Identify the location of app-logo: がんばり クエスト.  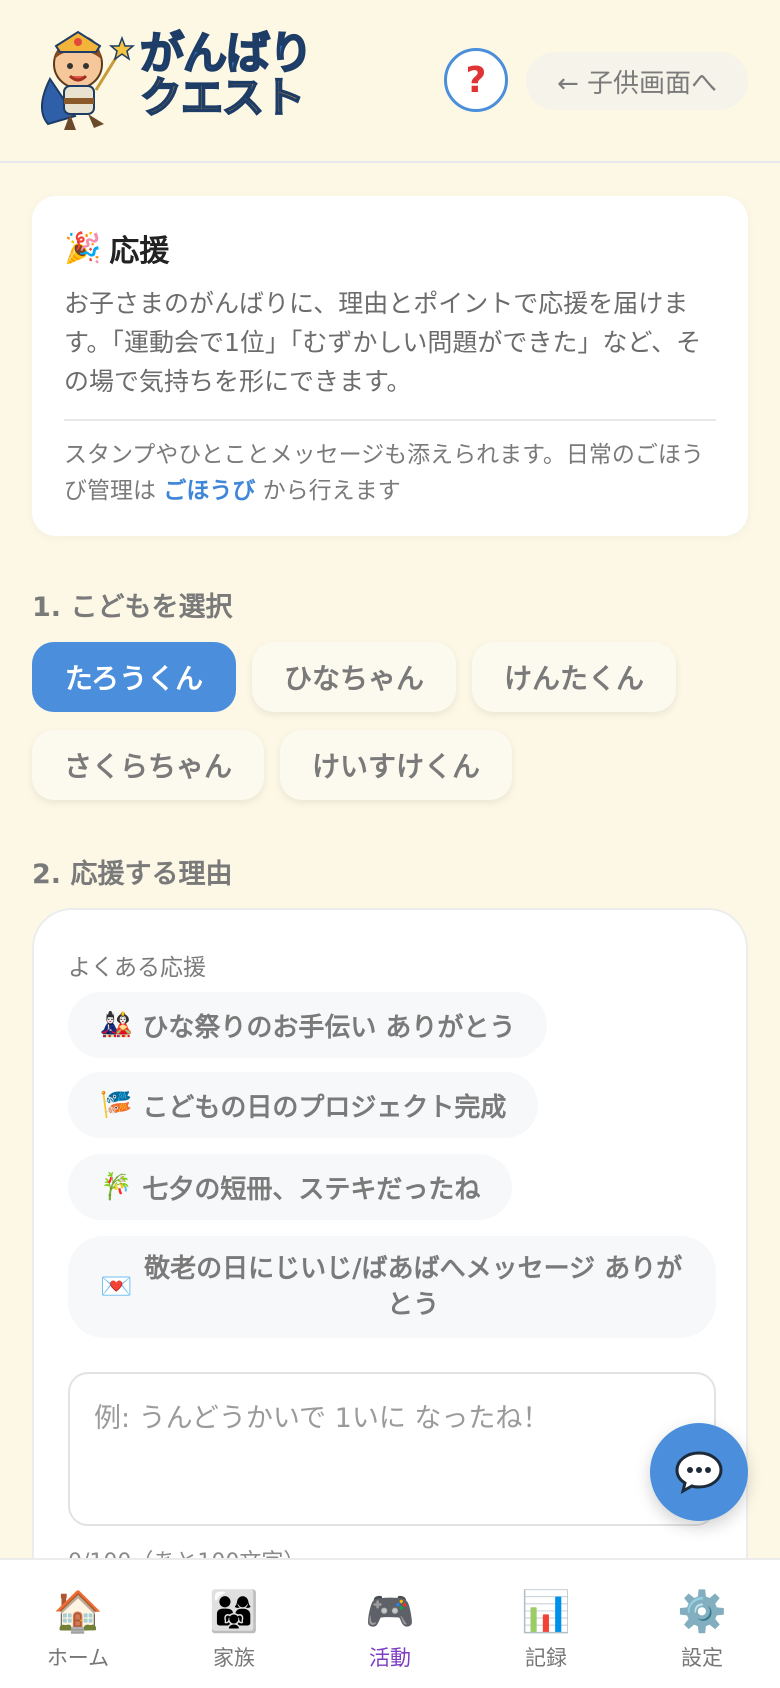
(175, 81).